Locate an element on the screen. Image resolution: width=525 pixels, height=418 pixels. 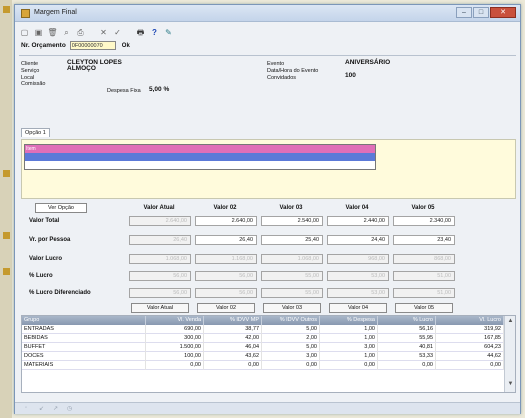
grid-cell: 25,40 is located at coordinates (292, 240).